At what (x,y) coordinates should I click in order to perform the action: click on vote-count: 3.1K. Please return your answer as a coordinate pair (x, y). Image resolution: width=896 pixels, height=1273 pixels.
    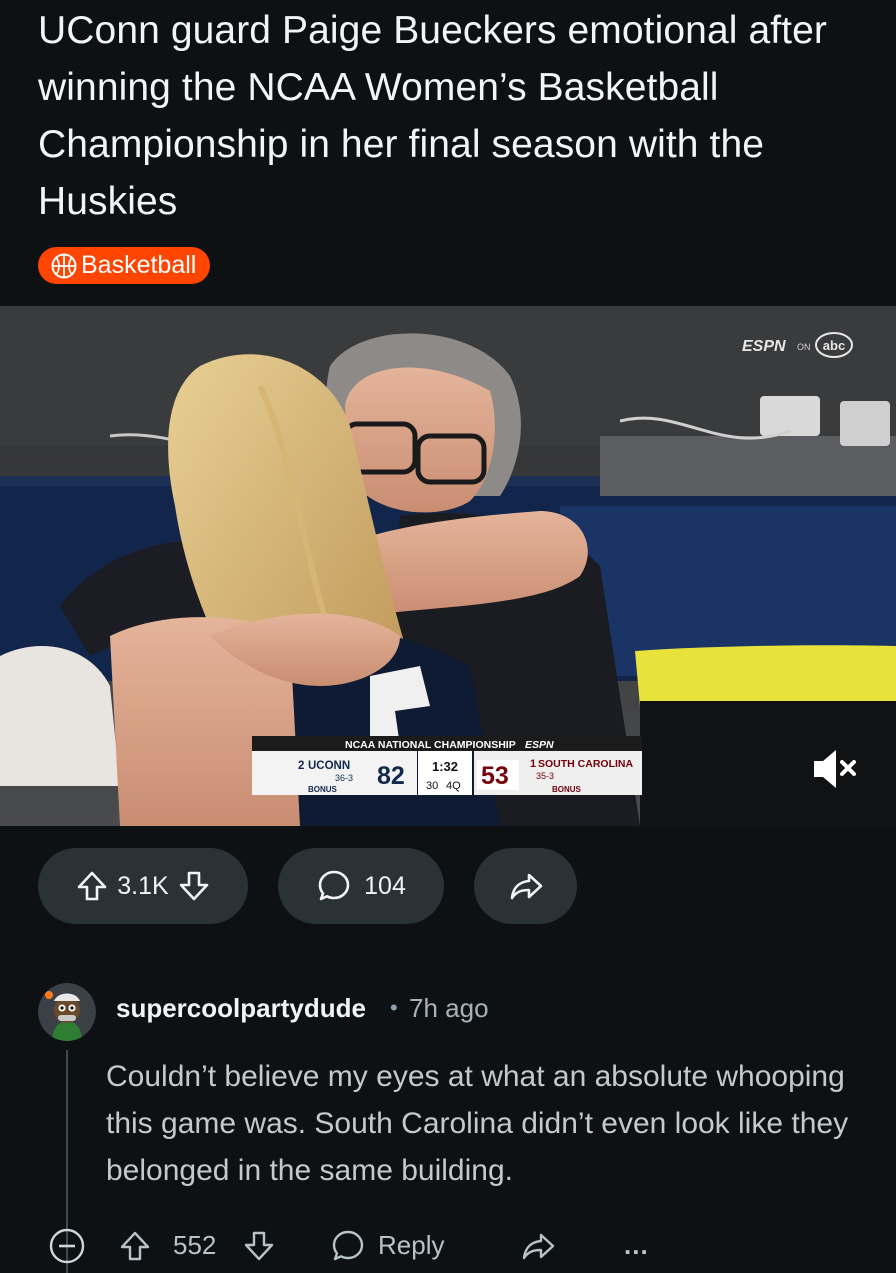
    Looking at the image, I should click on (143, 885).